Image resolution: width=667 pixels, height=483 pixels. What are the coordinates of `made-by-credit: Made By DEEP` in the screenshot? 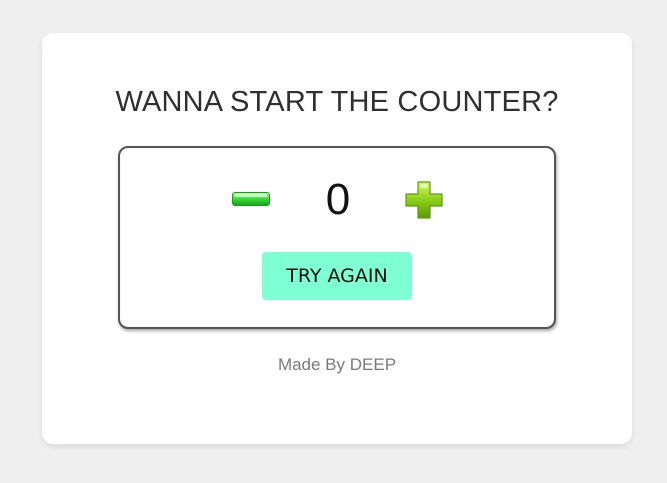 It's located at (337, 364).